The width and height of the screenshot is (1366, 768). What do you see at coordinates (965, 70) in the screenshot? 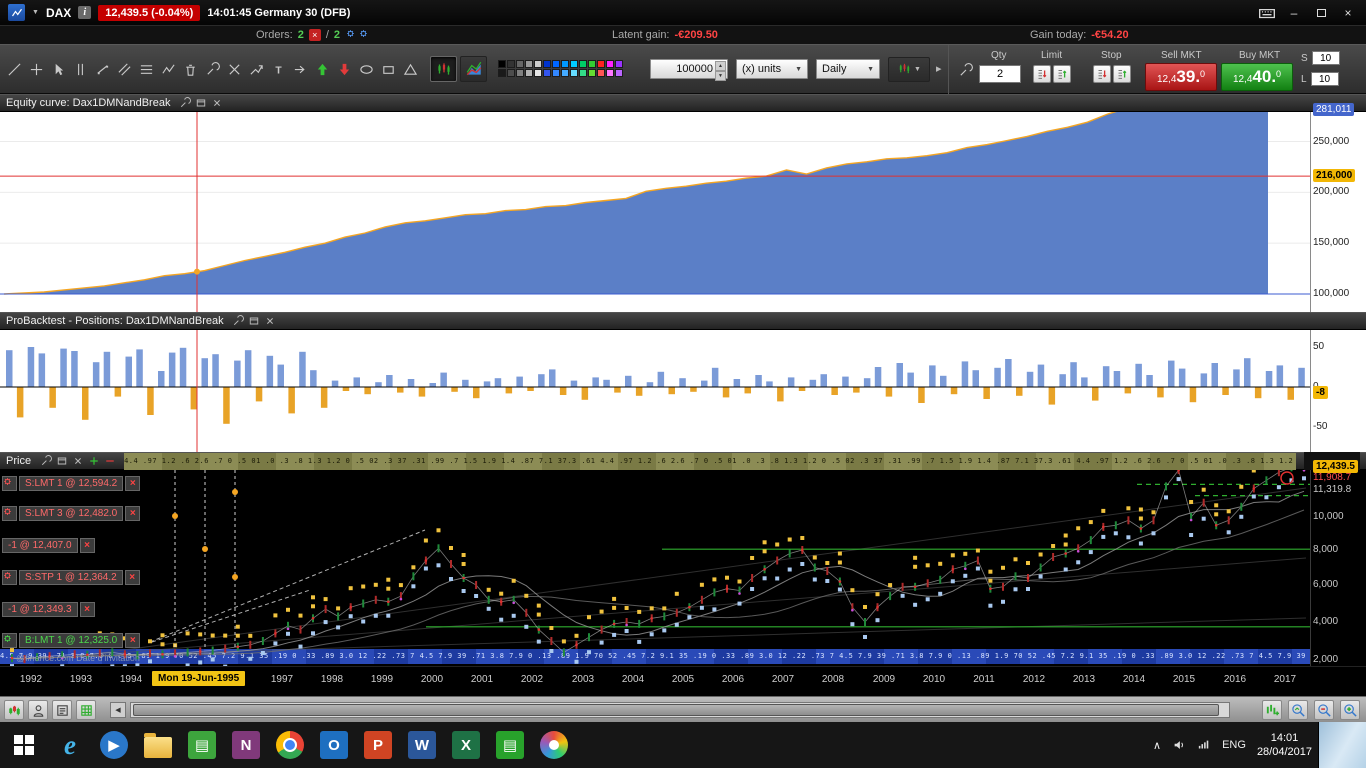
I see `ticket-settings-wrench-icon` at bounding box center [965, 70].